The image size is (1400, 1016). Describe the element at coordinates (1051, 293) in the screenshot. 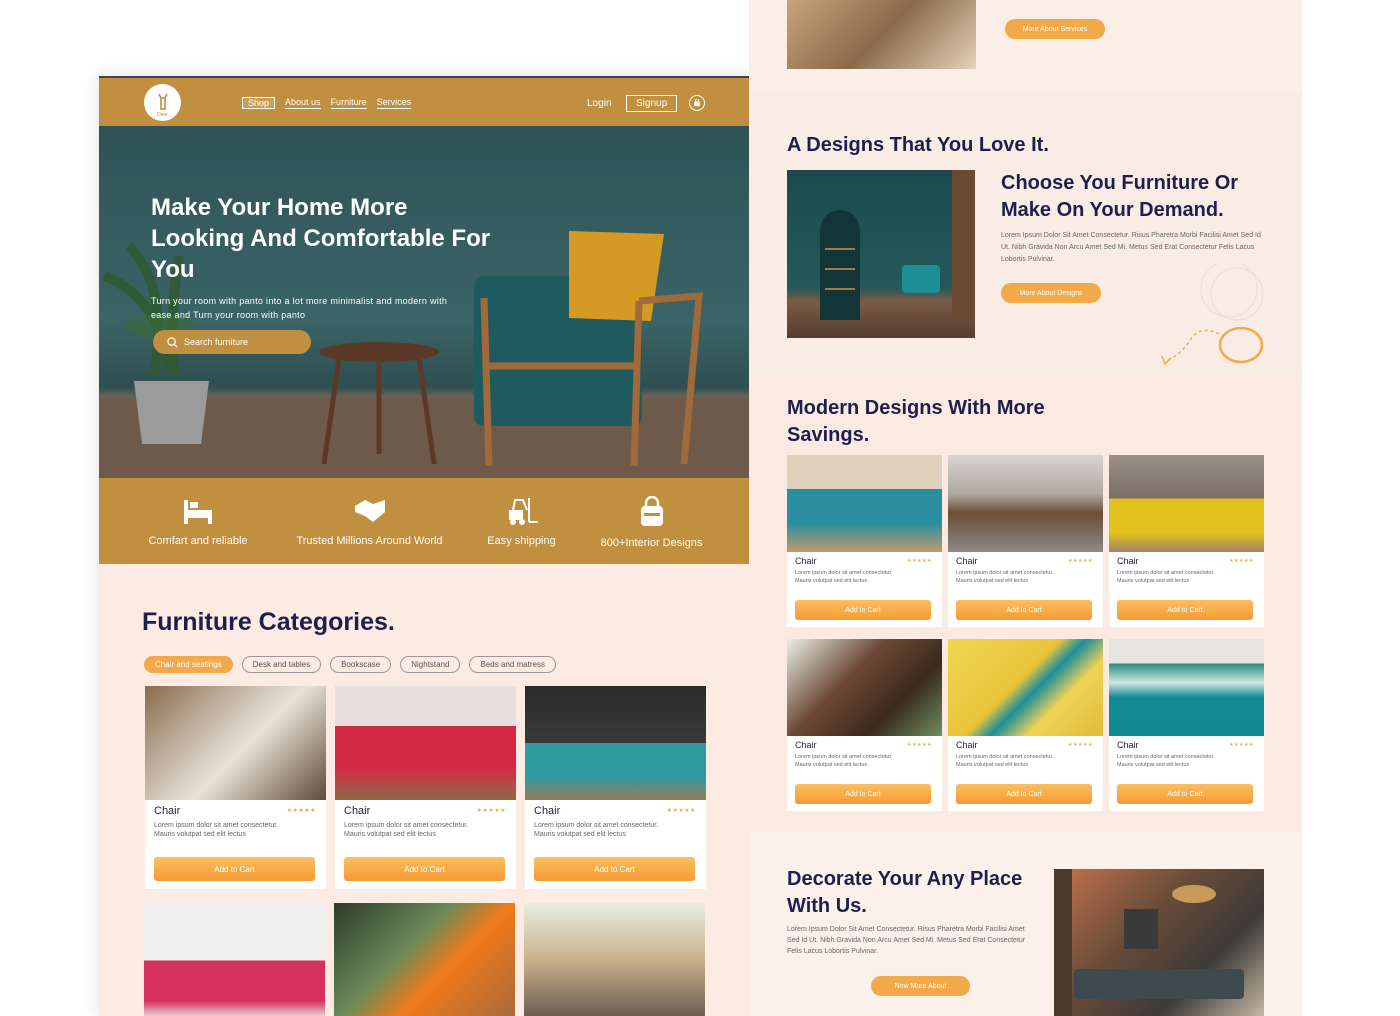

I see `more-about-designs-button: More About Designs` at that location.